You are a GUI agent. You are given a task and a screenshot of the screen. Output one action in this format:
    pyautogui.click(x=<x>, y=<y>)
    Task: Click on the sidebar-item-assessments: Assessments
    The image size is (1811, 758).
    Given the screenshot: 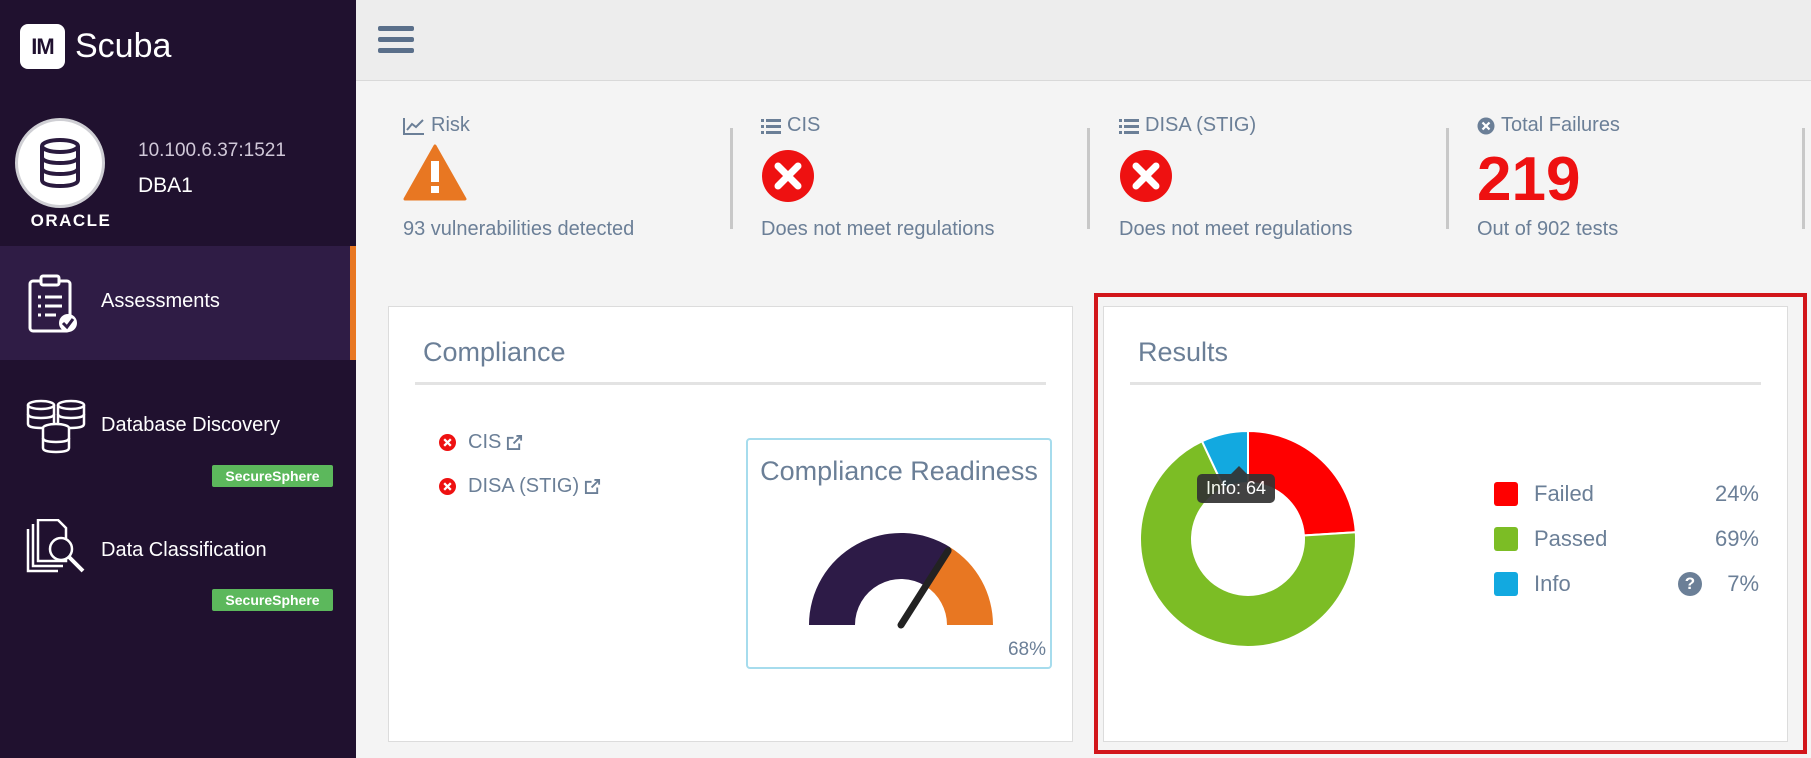 What is the action you would take?
    pyautogui.click(x=178, y=303)
    